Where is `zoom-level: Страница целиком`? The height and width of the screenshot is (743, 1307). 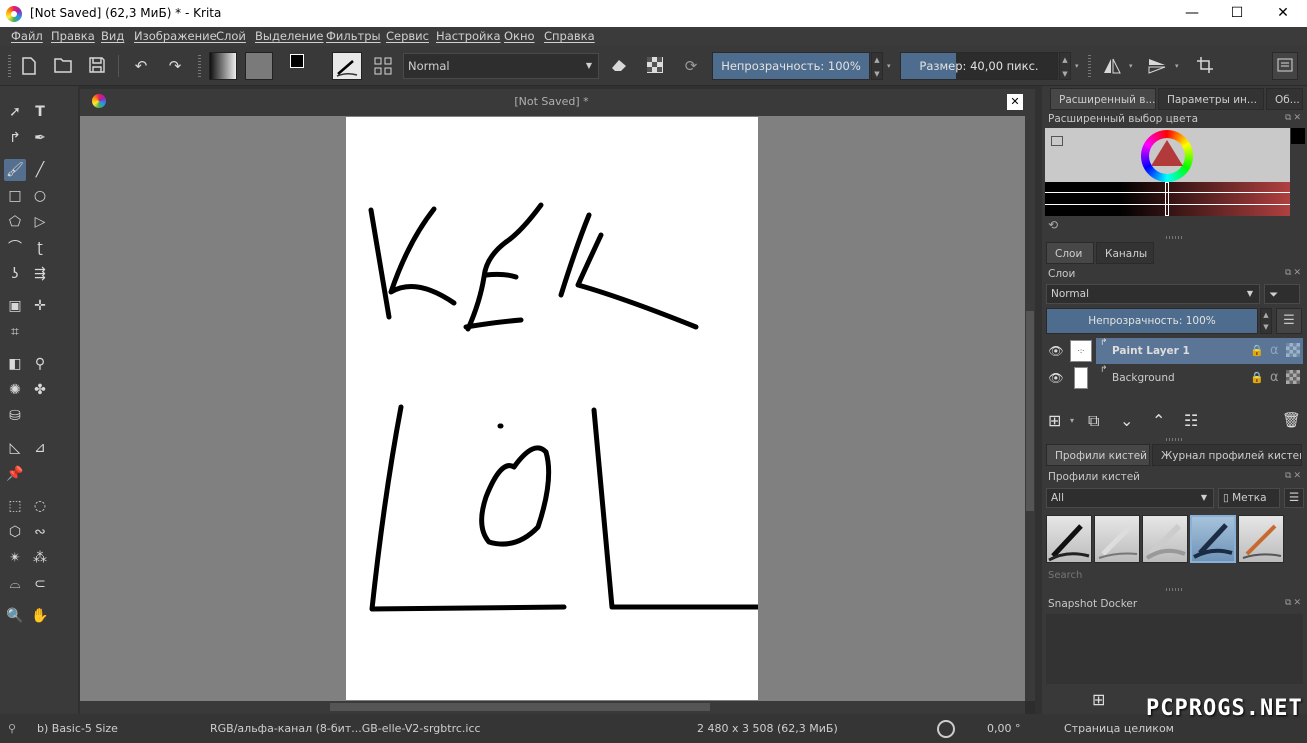
zoom-level: Страница целиком is located at coordinates (1119, 728).